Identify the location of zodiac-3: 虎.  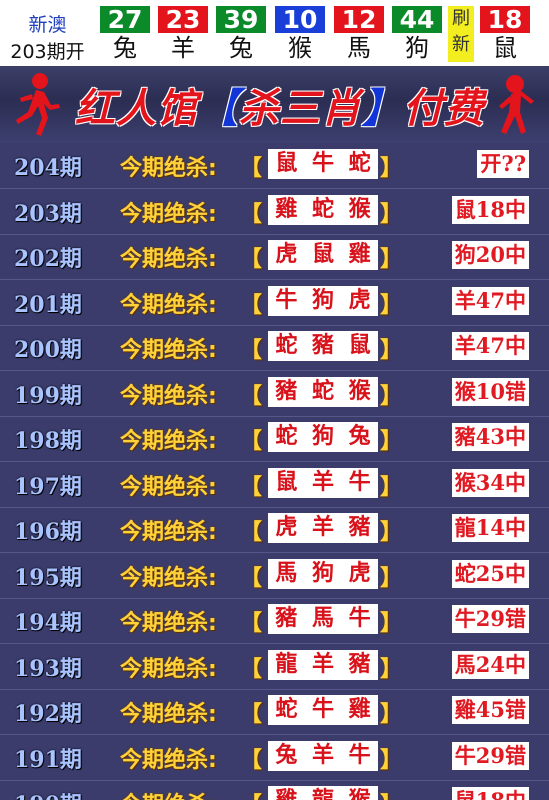
(359, 300).